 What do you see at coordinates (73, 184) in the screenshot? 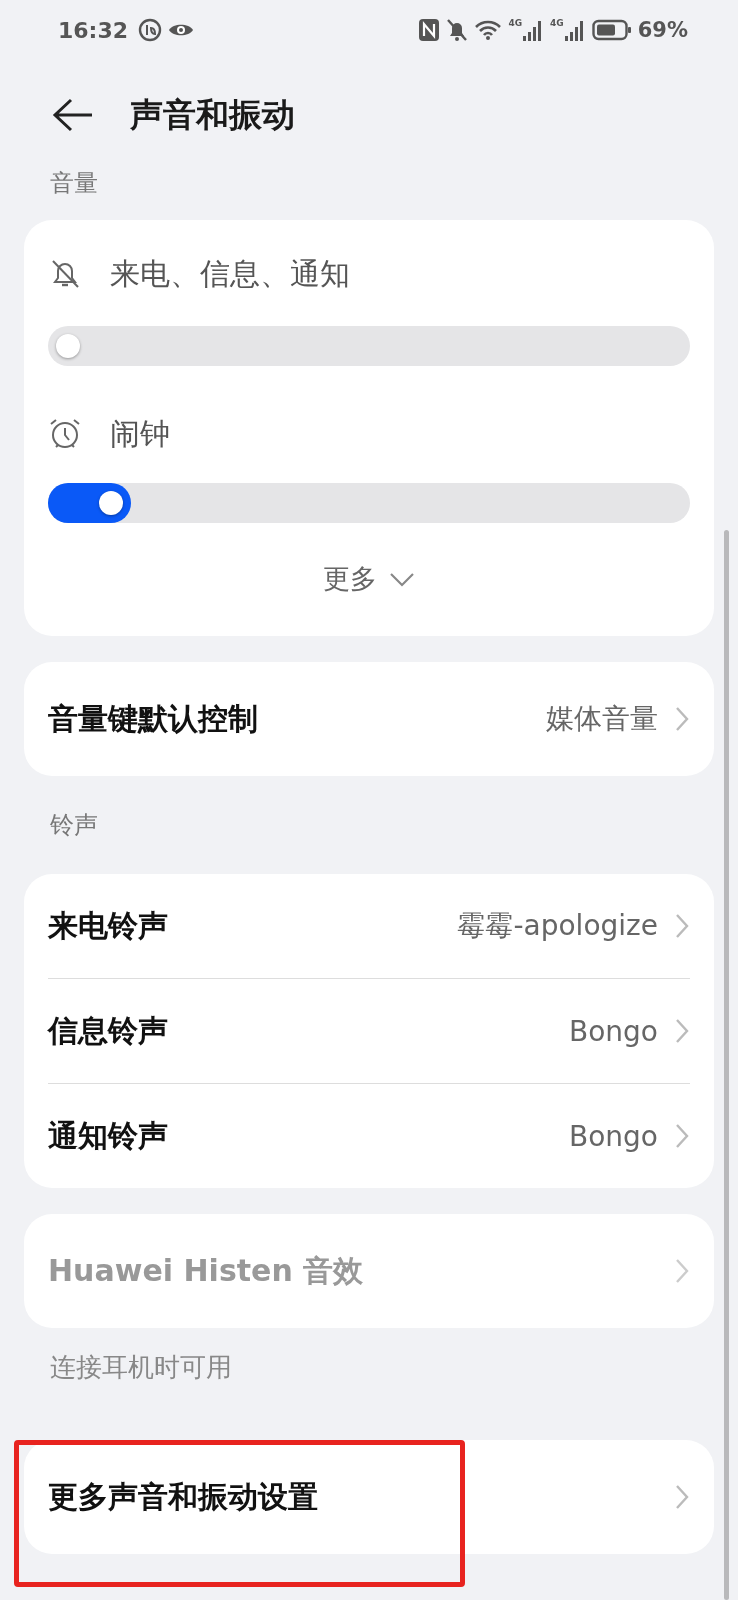
I see `section-label: 音量` at bounding box center [73, 184].